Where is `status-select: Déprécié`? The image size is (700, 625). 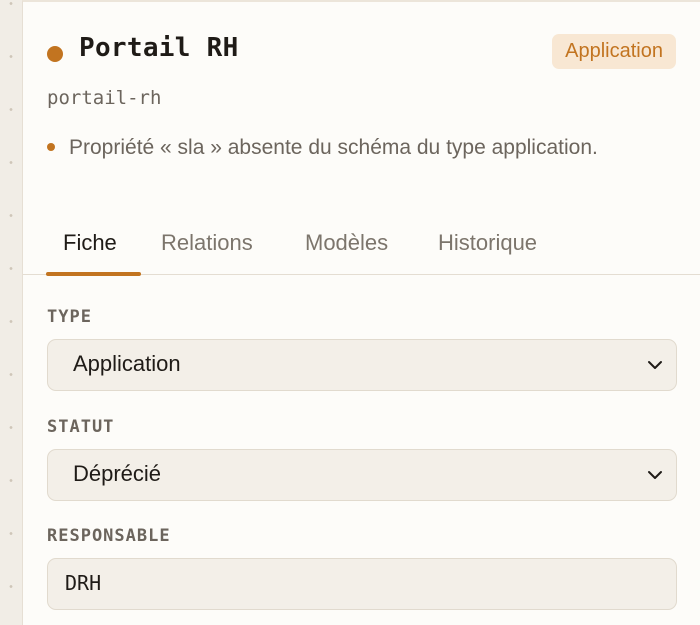
status-select: Déprécié is located at coordinates (362, 475).